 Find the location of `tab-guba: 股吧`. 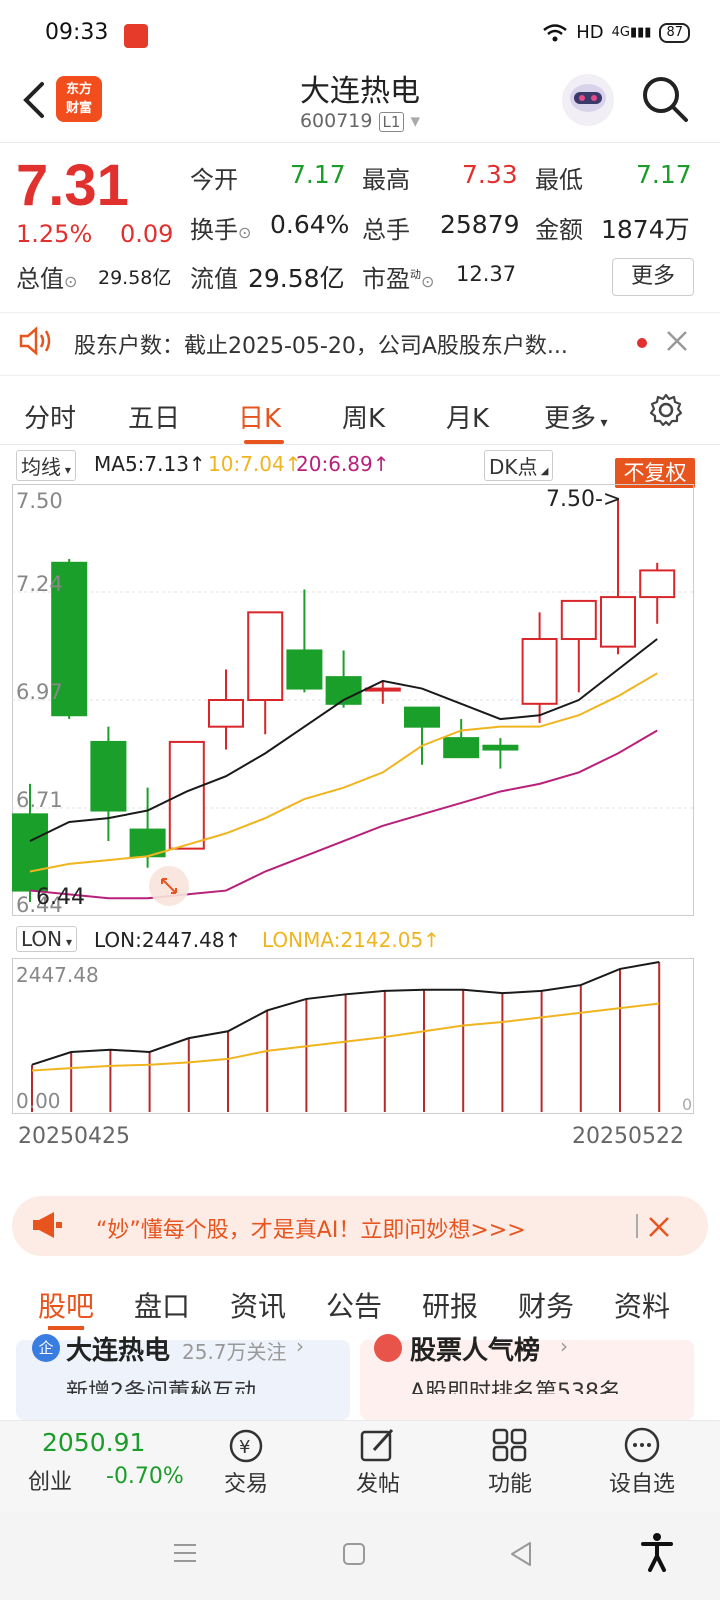

tab-guba: 股吧 is located at coordinates (66, 1305).